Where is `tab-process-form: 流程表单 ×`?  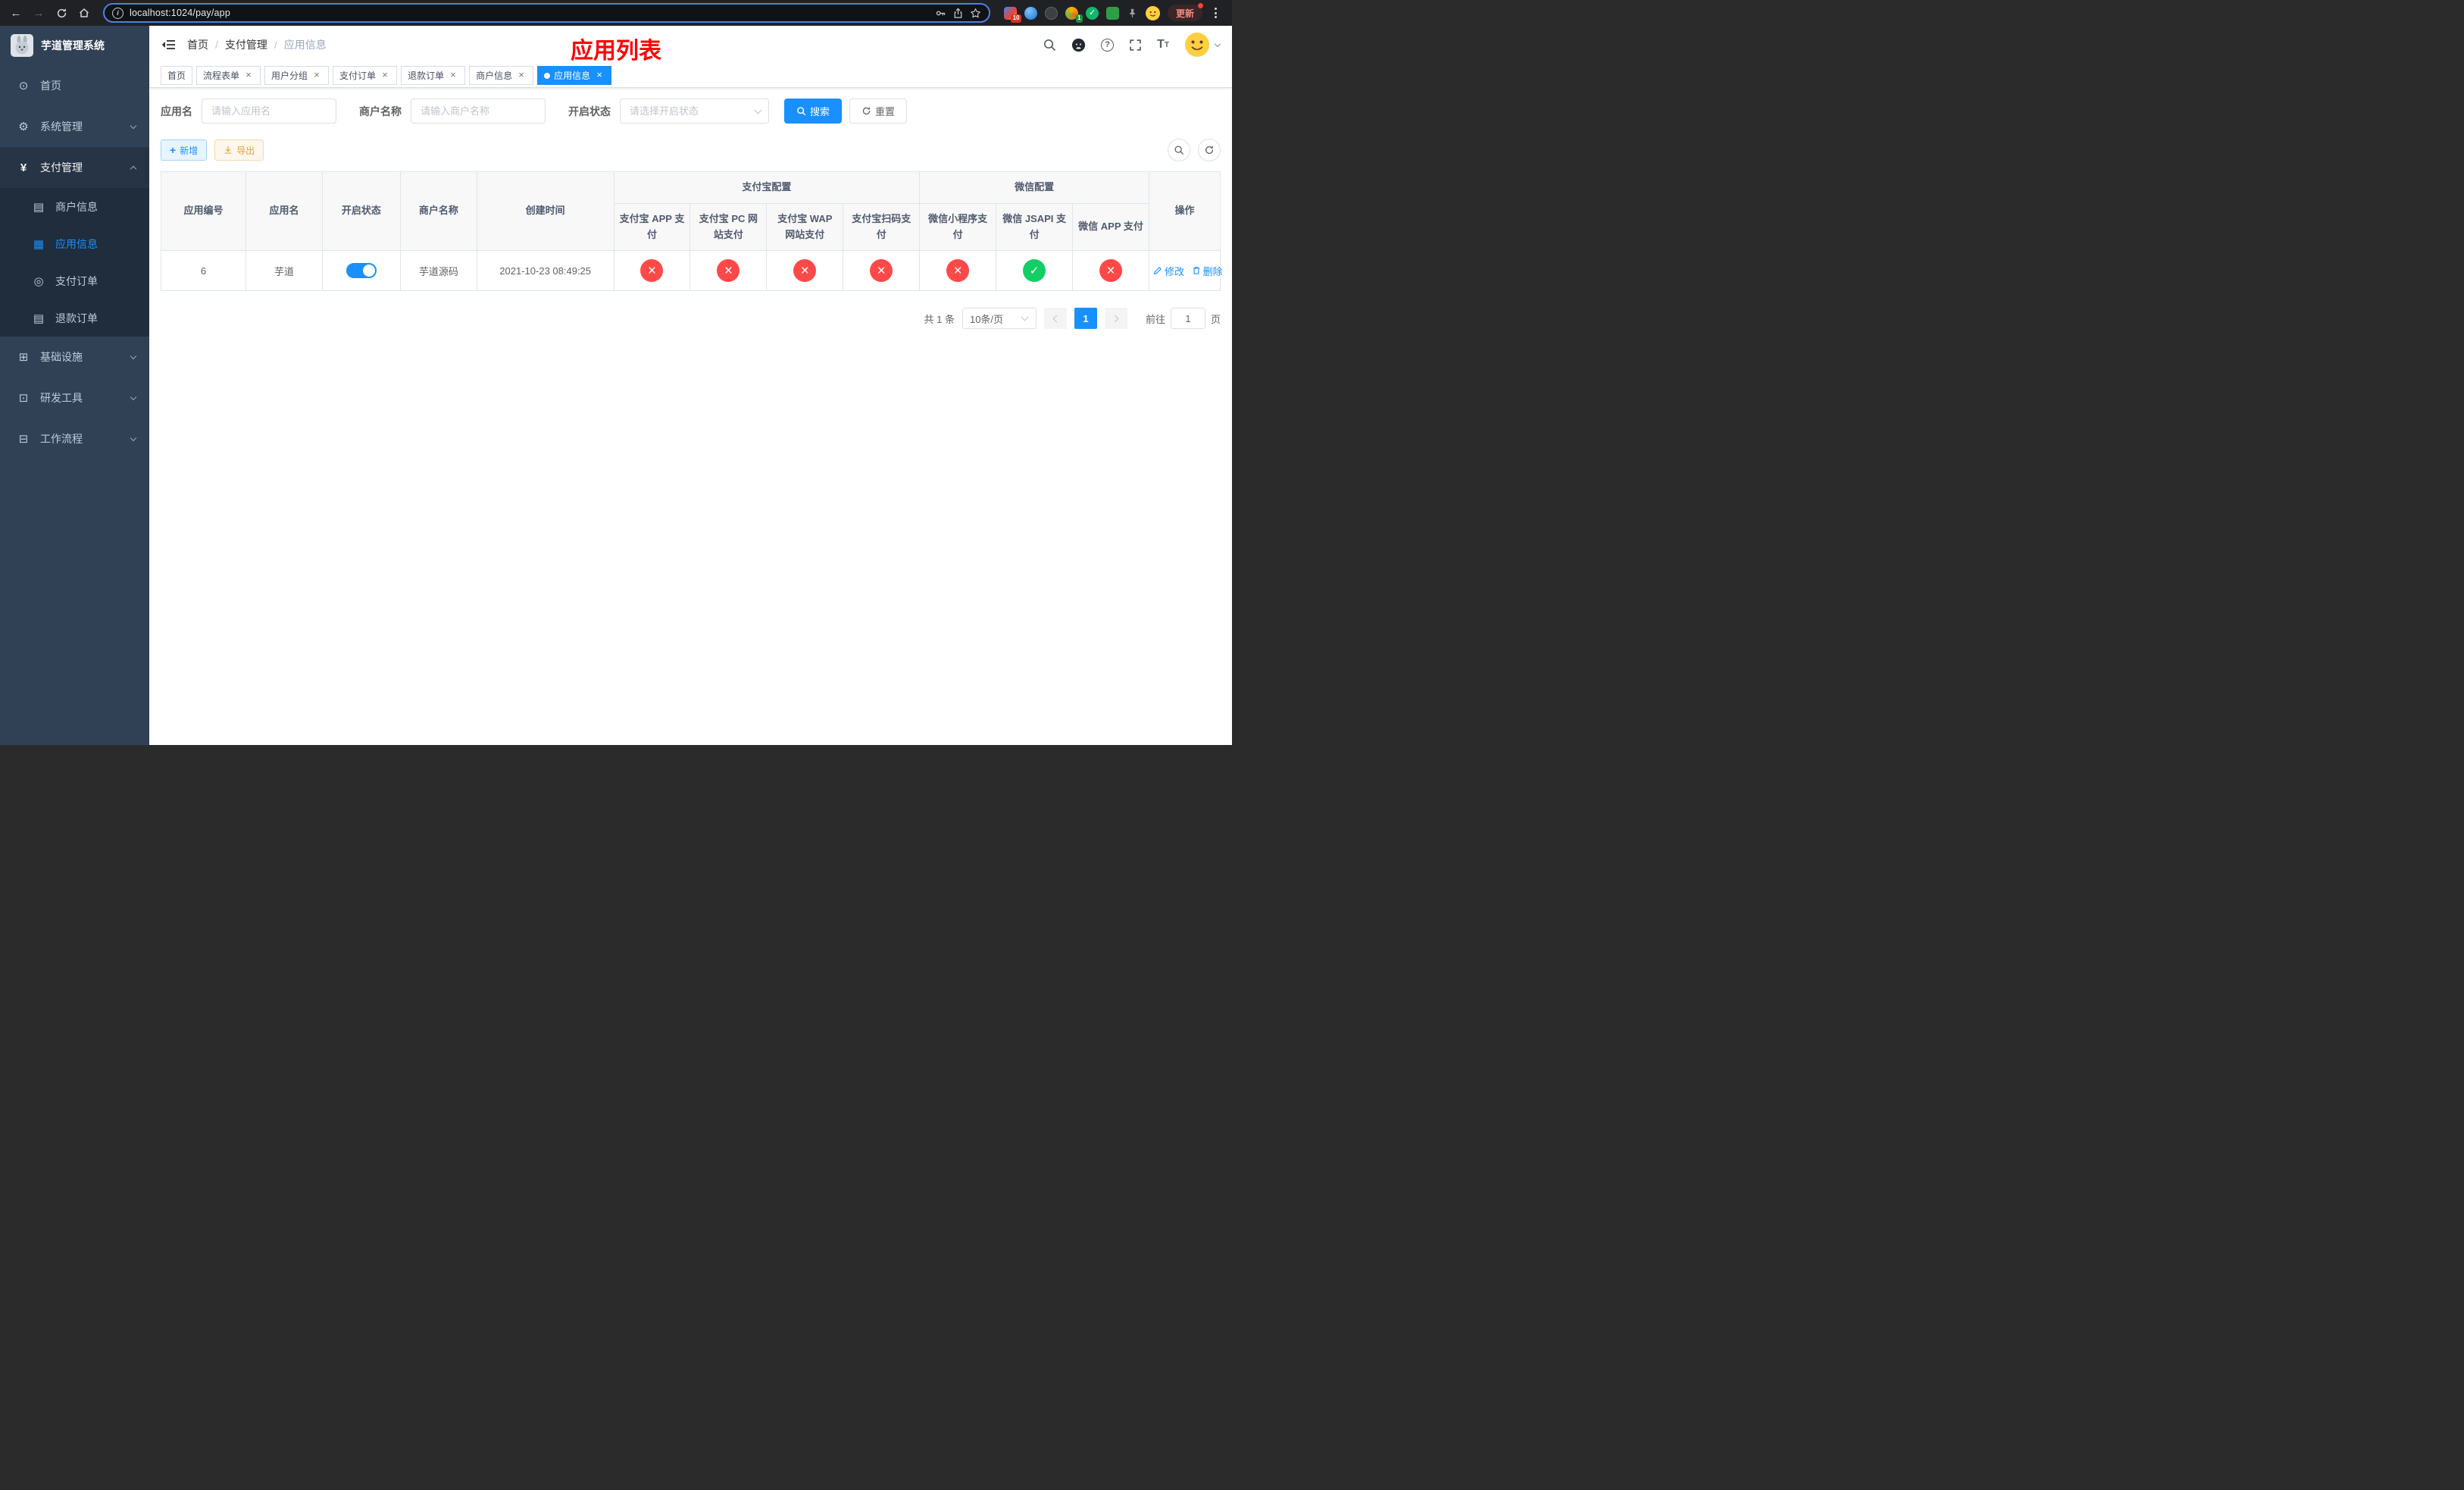 tab-process-form: 流程表单 × is located at coordinates (228, 75).